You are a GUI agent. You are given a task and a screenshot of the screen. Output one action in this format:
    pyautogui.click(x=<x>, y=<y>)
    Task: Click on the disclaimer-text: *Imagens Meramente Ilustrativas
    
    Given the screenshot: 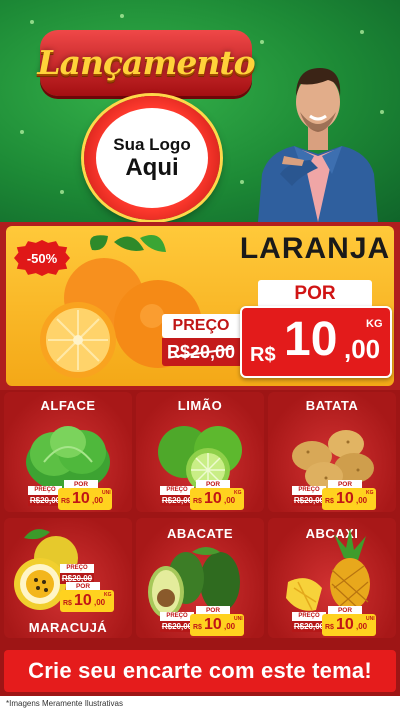 What is the action you would take?
    pyautogui.click(x=200, y=704)
    